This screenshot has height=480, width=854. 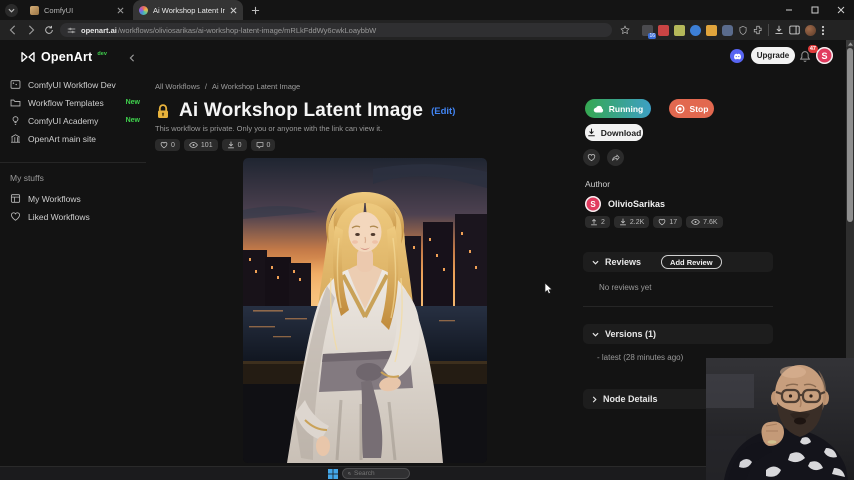 I want to click on share-icon, so click(x=616, y=157).